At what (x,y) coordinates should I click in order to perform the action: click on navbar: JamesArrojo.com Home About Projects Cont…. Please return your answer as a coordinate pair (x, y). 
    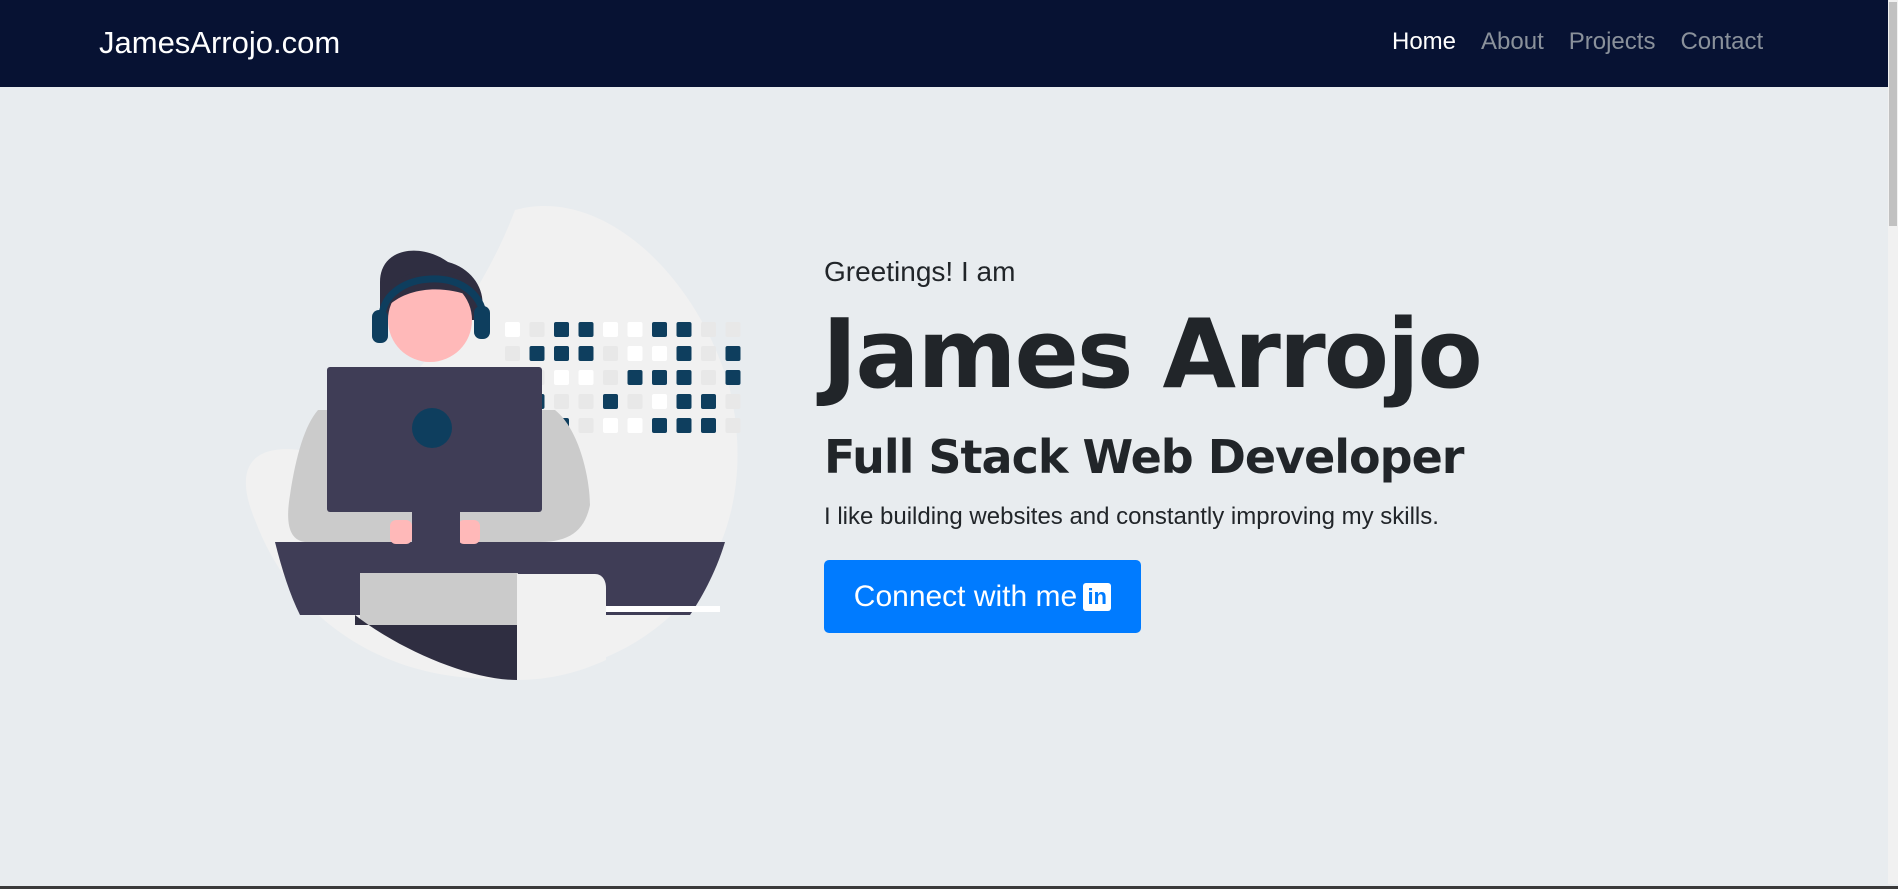
    Looking at the image, I should click on (944, 43).